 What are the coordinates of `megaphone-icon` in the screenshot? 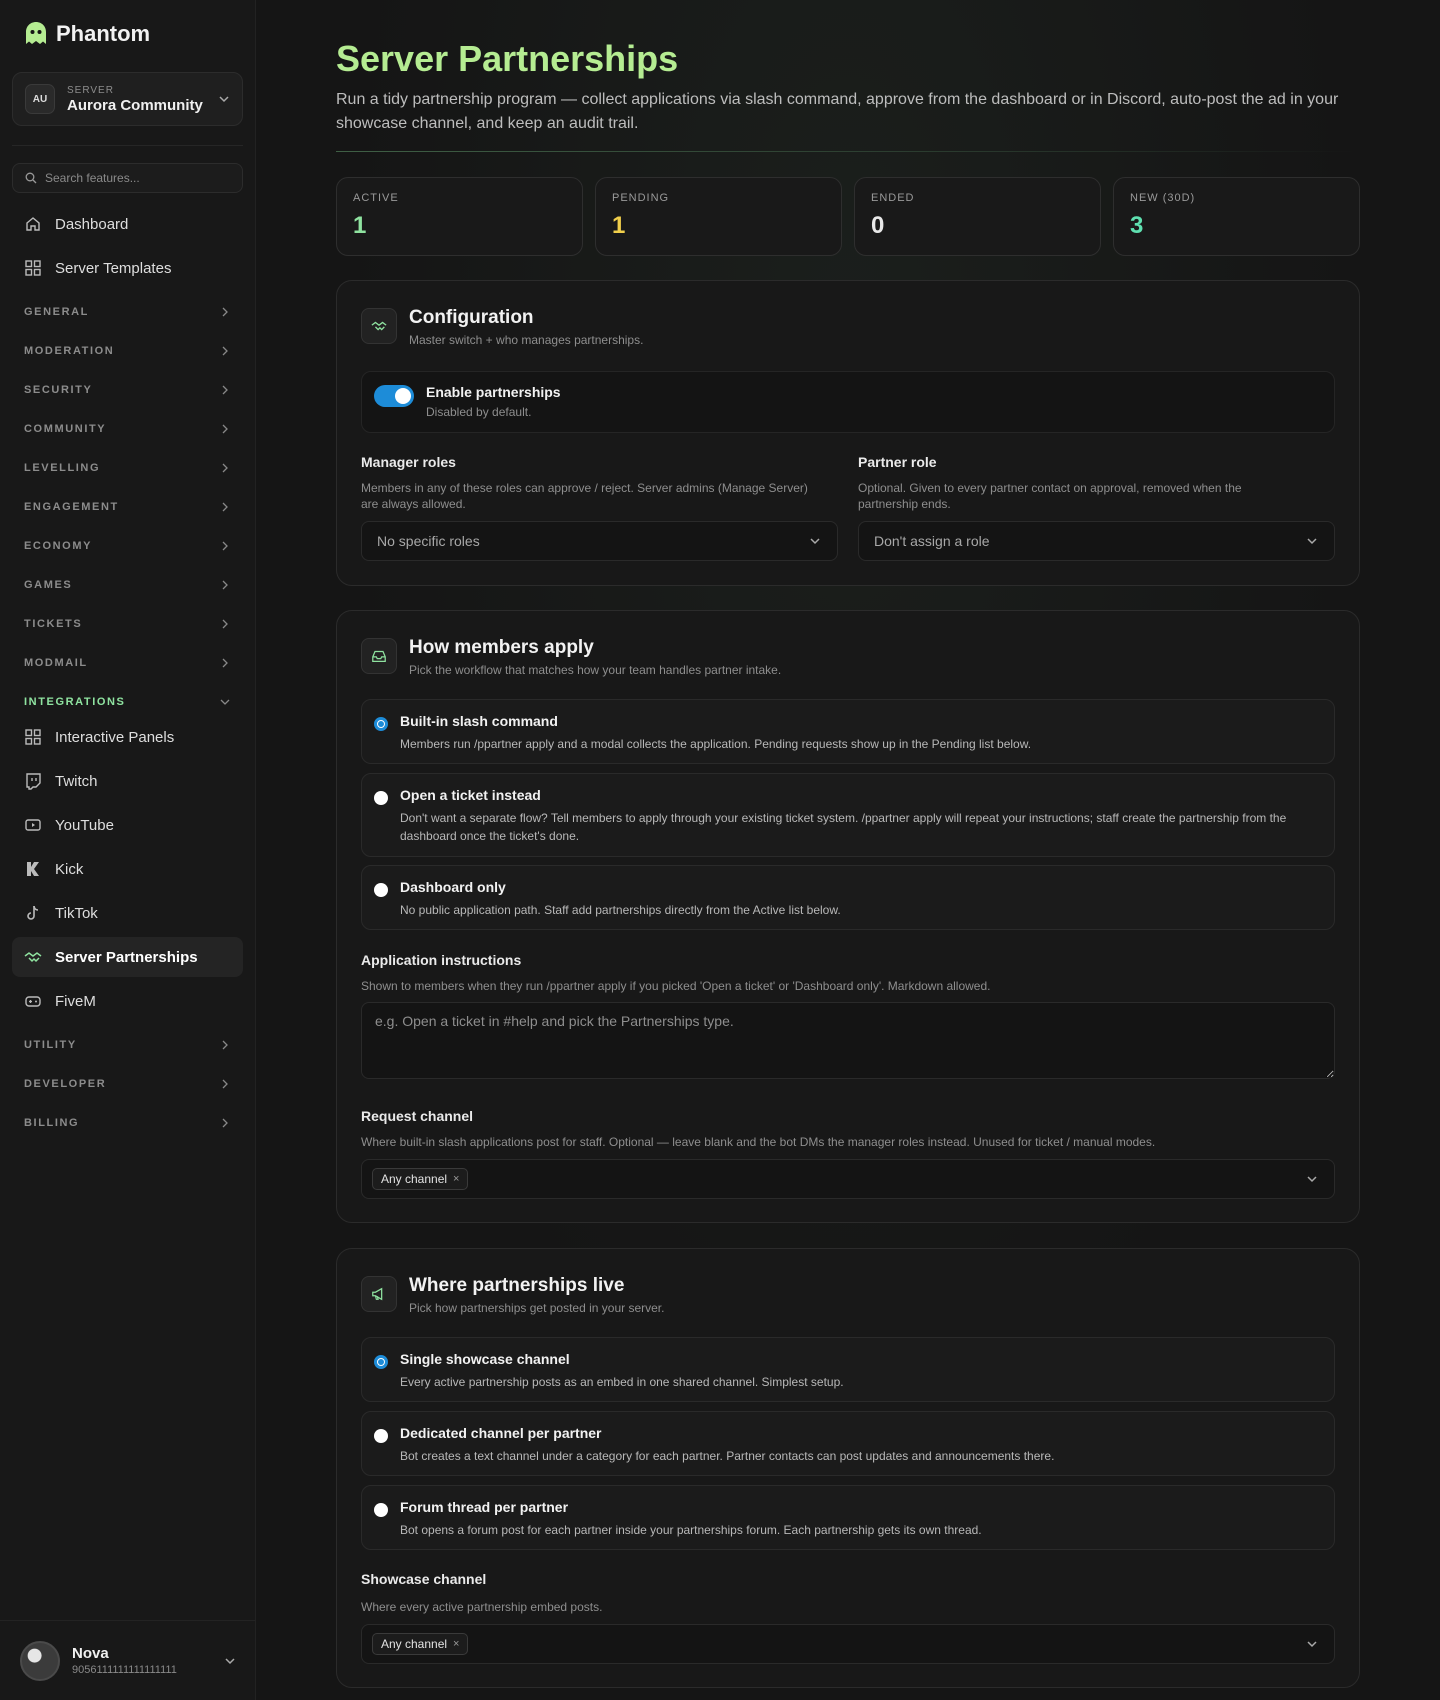 It's located at (377, 1294).